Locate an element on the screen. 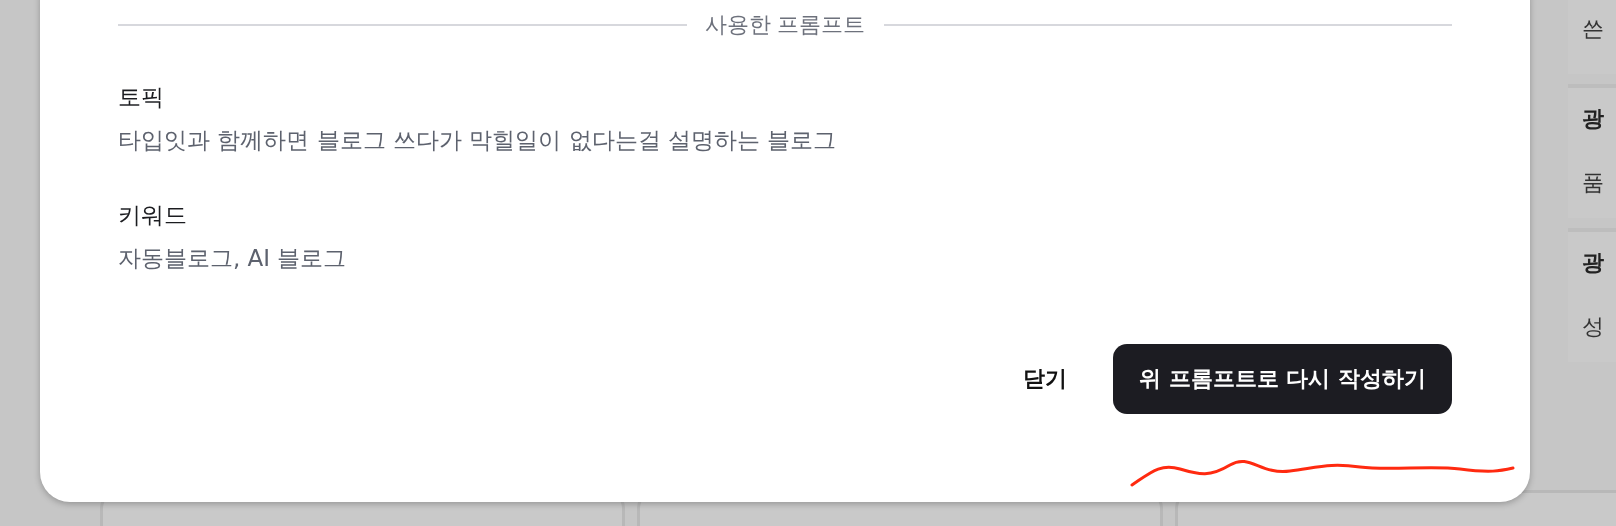 This screenshot has height=526, width=1616. card-text: 품 is located at coordinates (1593, 183).